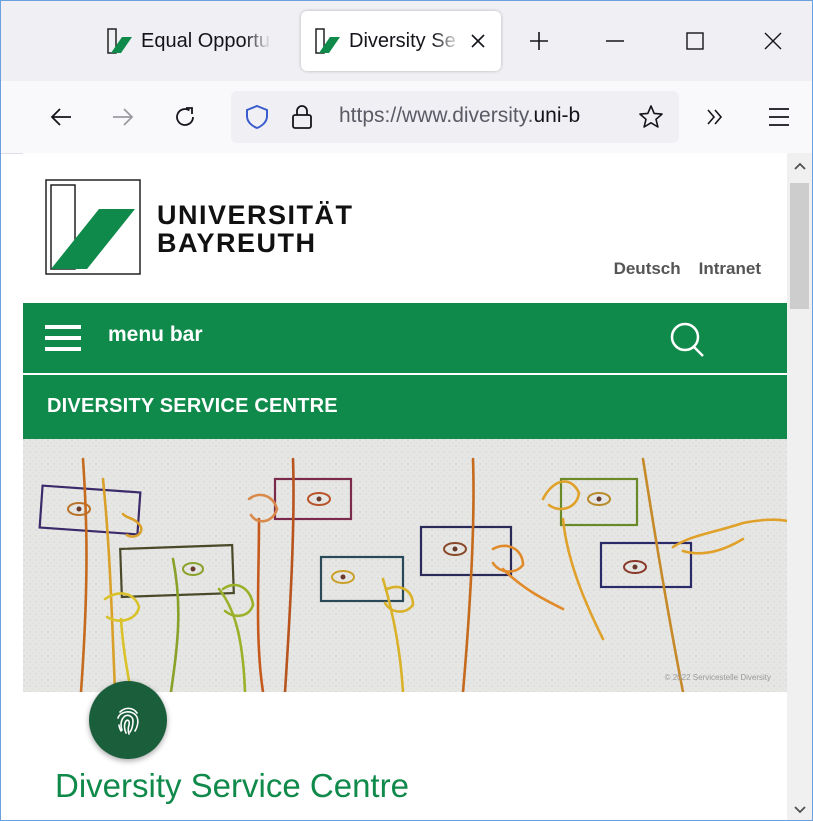 Image resolution: width=813 pixels, height=821 pixels. What do you see at coordinates (192, 406) in the screenshot?
I see `section-title: DIVERSITY SERVICE CENTRE` at bounding box center [192, 406].